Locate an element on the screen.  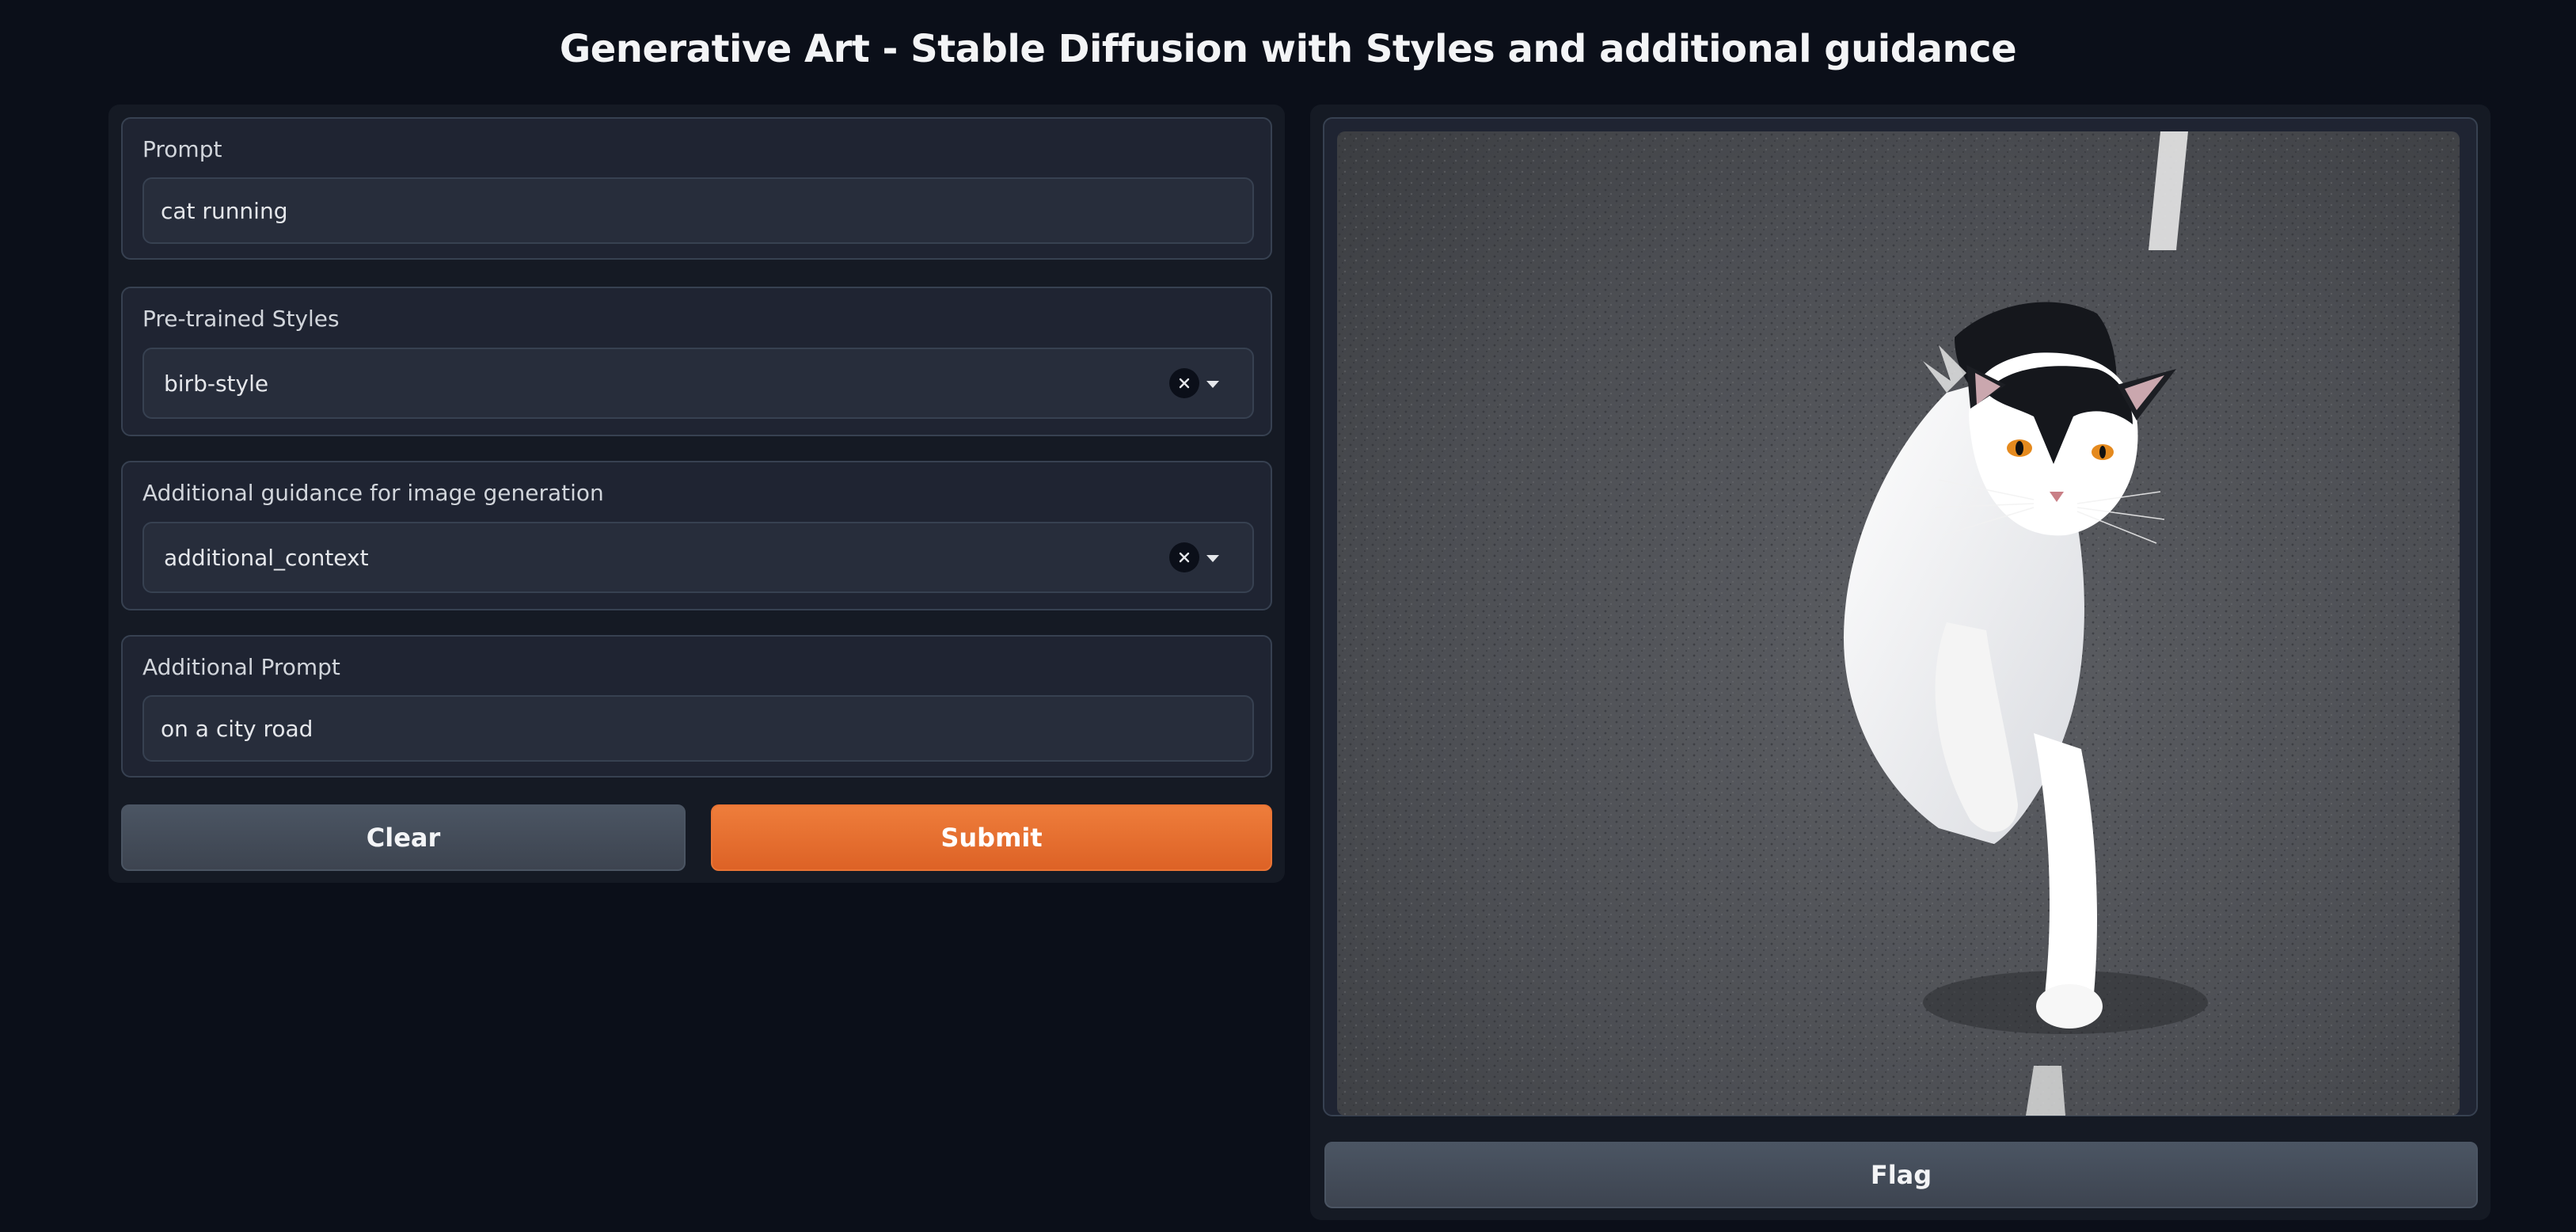
styles-chevron-down-icon is located at coordinates (1212, 384).